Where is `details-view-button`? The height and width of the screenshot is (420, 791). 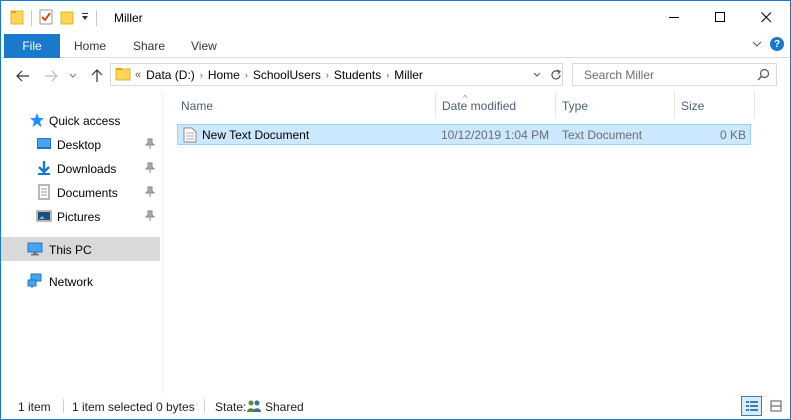
details-view-button is located at coordinates (751, 406).